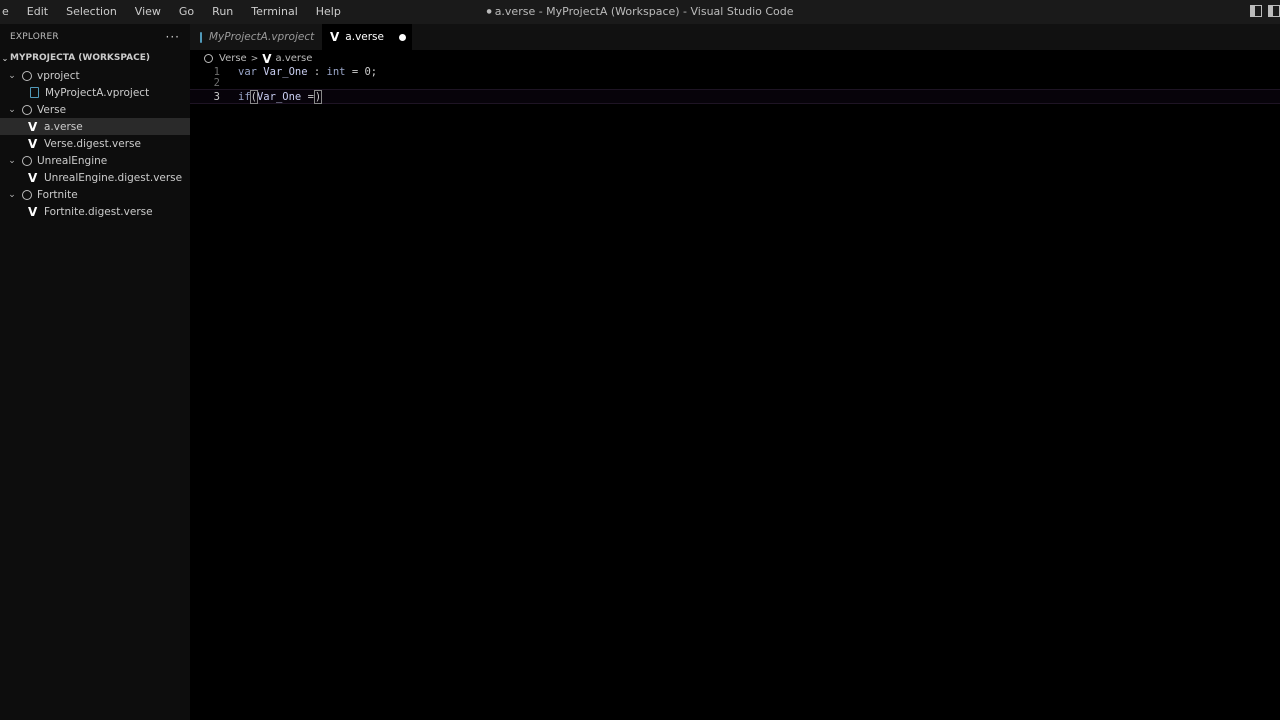 The image size is (1280, 720). What do you see at coordinates (57, 194) in the screenshot?
I see `folder-label: Fortnite` at bounding box center [57, 194].